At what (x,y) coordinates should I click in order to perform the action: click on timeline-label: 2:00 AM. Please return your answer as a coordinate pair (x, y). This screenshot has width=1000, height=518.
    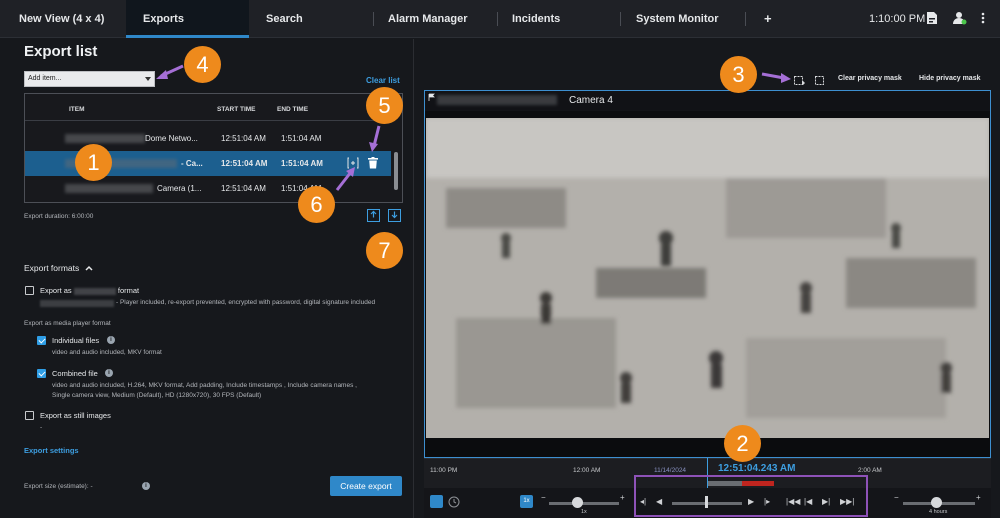
    Looking at the image, I should click on (870, 470).